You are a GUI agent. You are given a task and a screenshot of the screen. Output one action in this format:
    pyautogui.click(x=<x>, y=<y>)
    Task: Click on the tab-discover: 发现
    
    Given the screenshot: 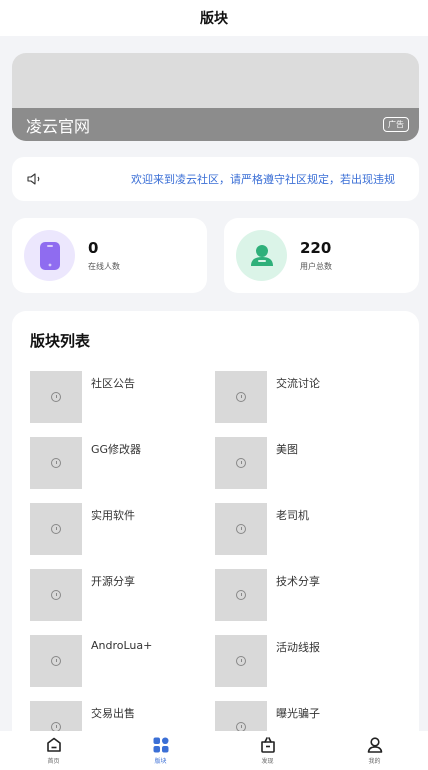 What is the action you would take?
    pyautogui.click(x=267, y=750)
    